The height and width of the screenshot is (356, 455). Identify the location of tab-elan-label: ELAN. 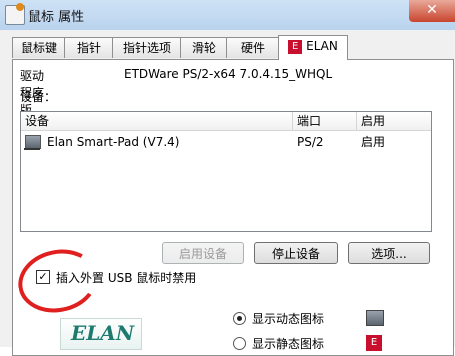
(322, 46).